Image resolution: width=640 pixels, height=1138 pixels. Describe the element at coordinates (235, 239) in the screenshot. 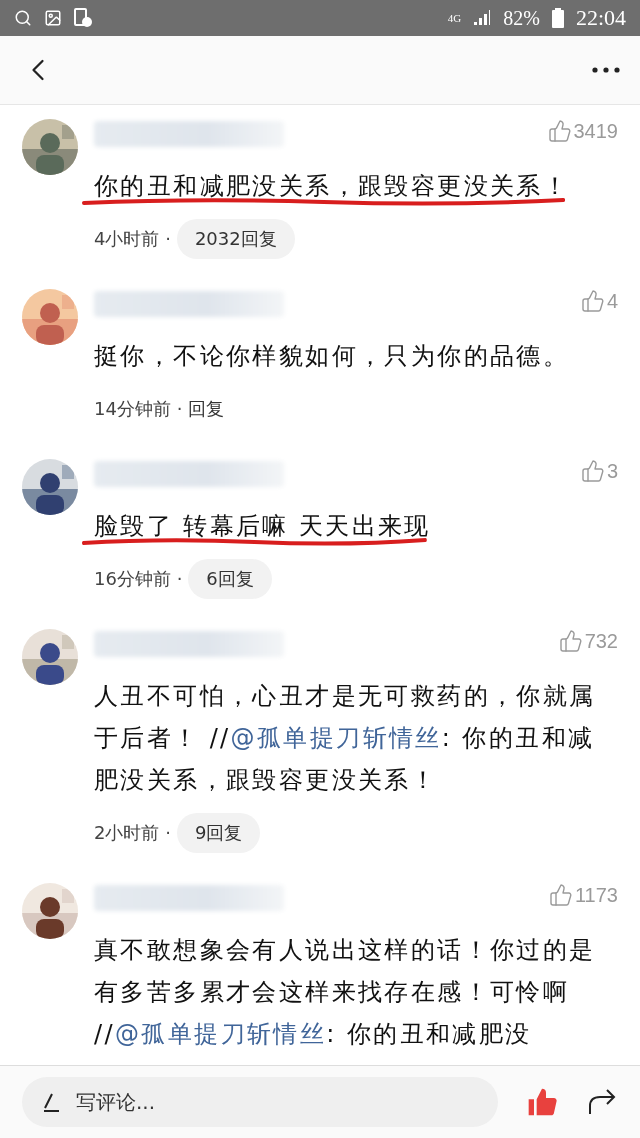

I see `reply-button: 2032回复` at that location.